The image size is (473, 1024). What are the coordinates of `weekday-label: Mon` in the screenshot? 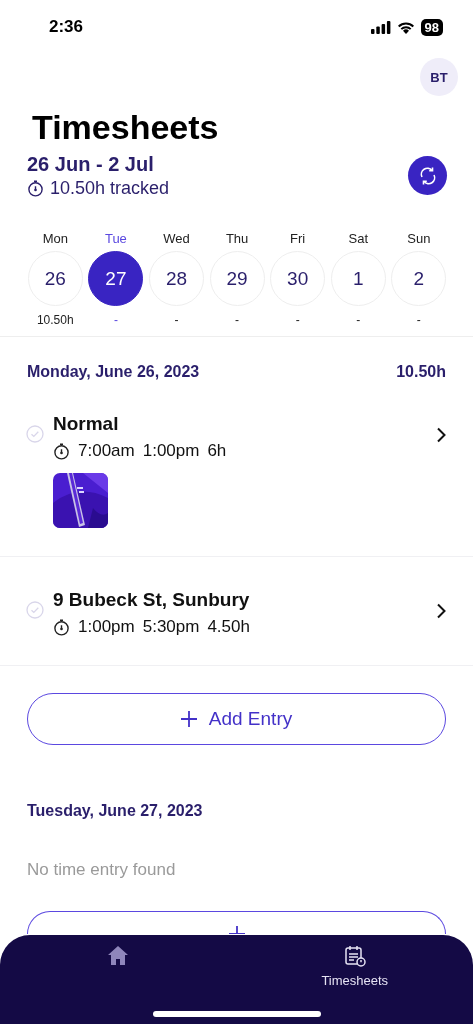 It's located at (55, 239).